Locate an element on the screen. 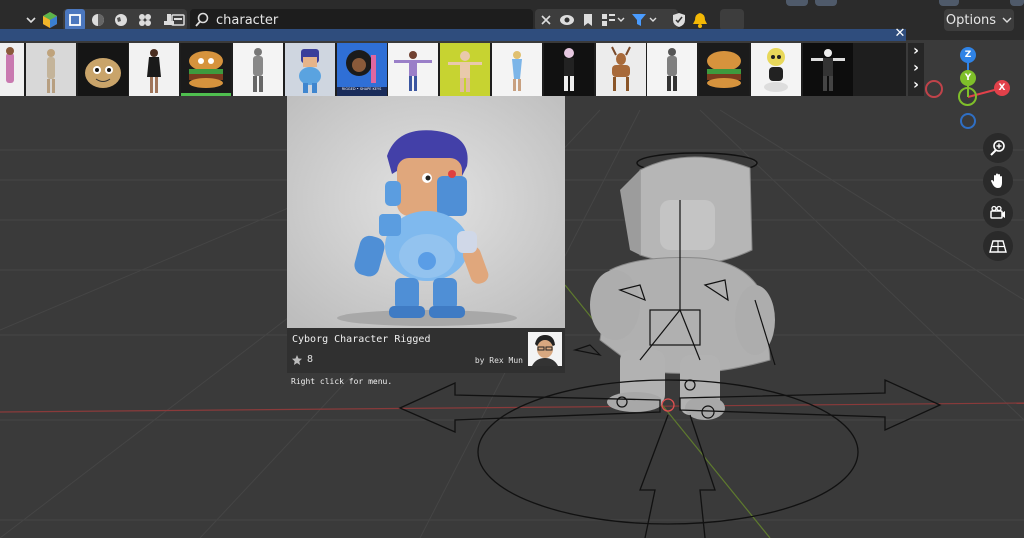 The height and width of the screenshot is (538, 1024). clear-search-icon is located at coordinates (546, 20).